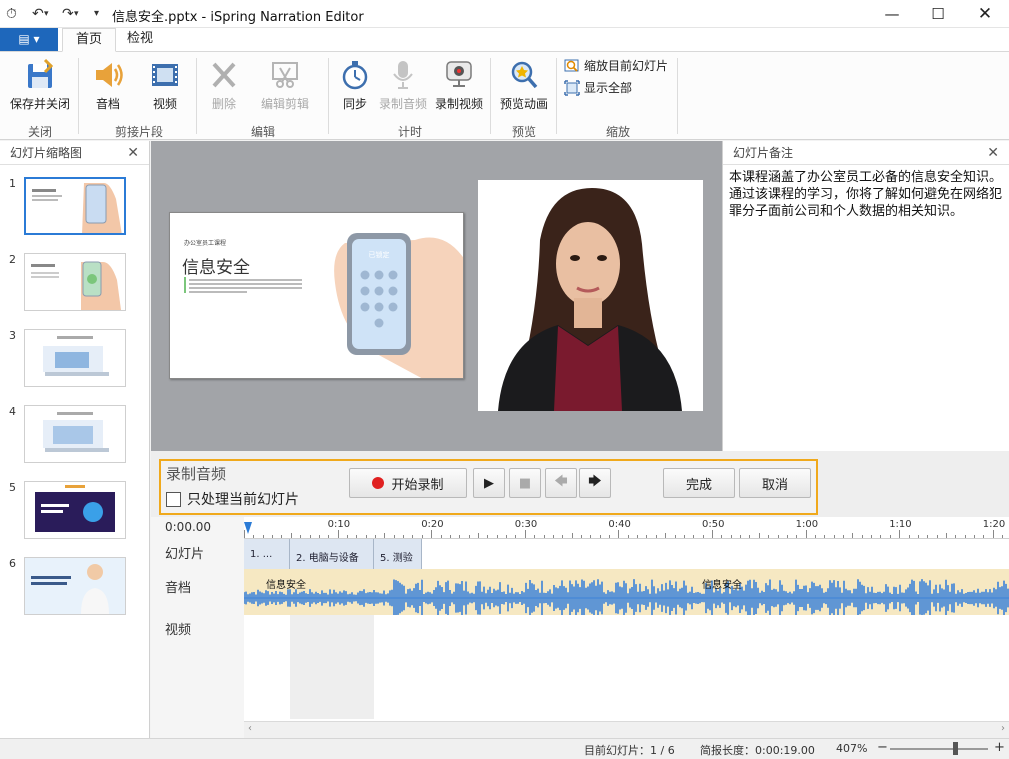 This screenshot has height=759, width=1009. Describe the element at coordinates (355, 85) in the screenshot. I see `sync-button: 同步` at that location.